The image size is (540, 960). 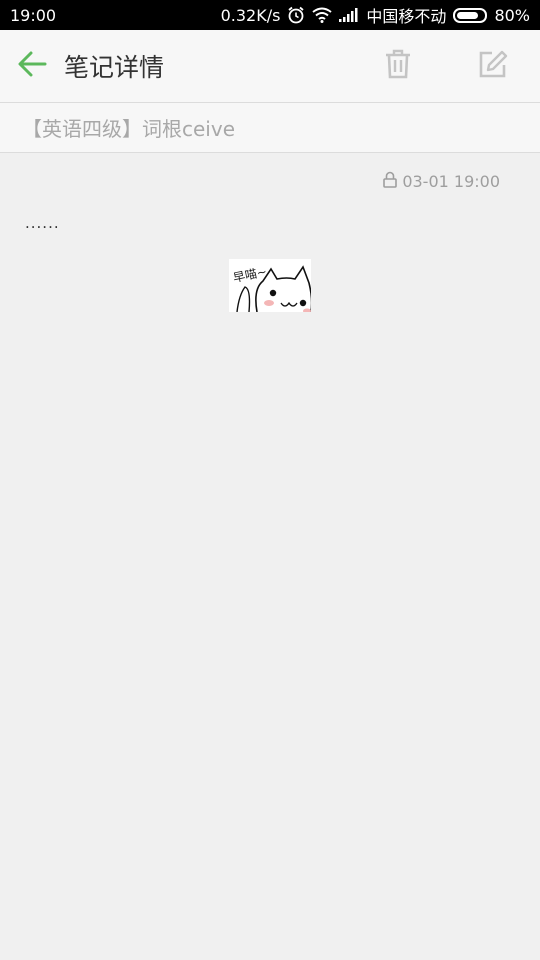 I want to click on note-timestamp: 03-01 19:00, so click(x=451, y=181).